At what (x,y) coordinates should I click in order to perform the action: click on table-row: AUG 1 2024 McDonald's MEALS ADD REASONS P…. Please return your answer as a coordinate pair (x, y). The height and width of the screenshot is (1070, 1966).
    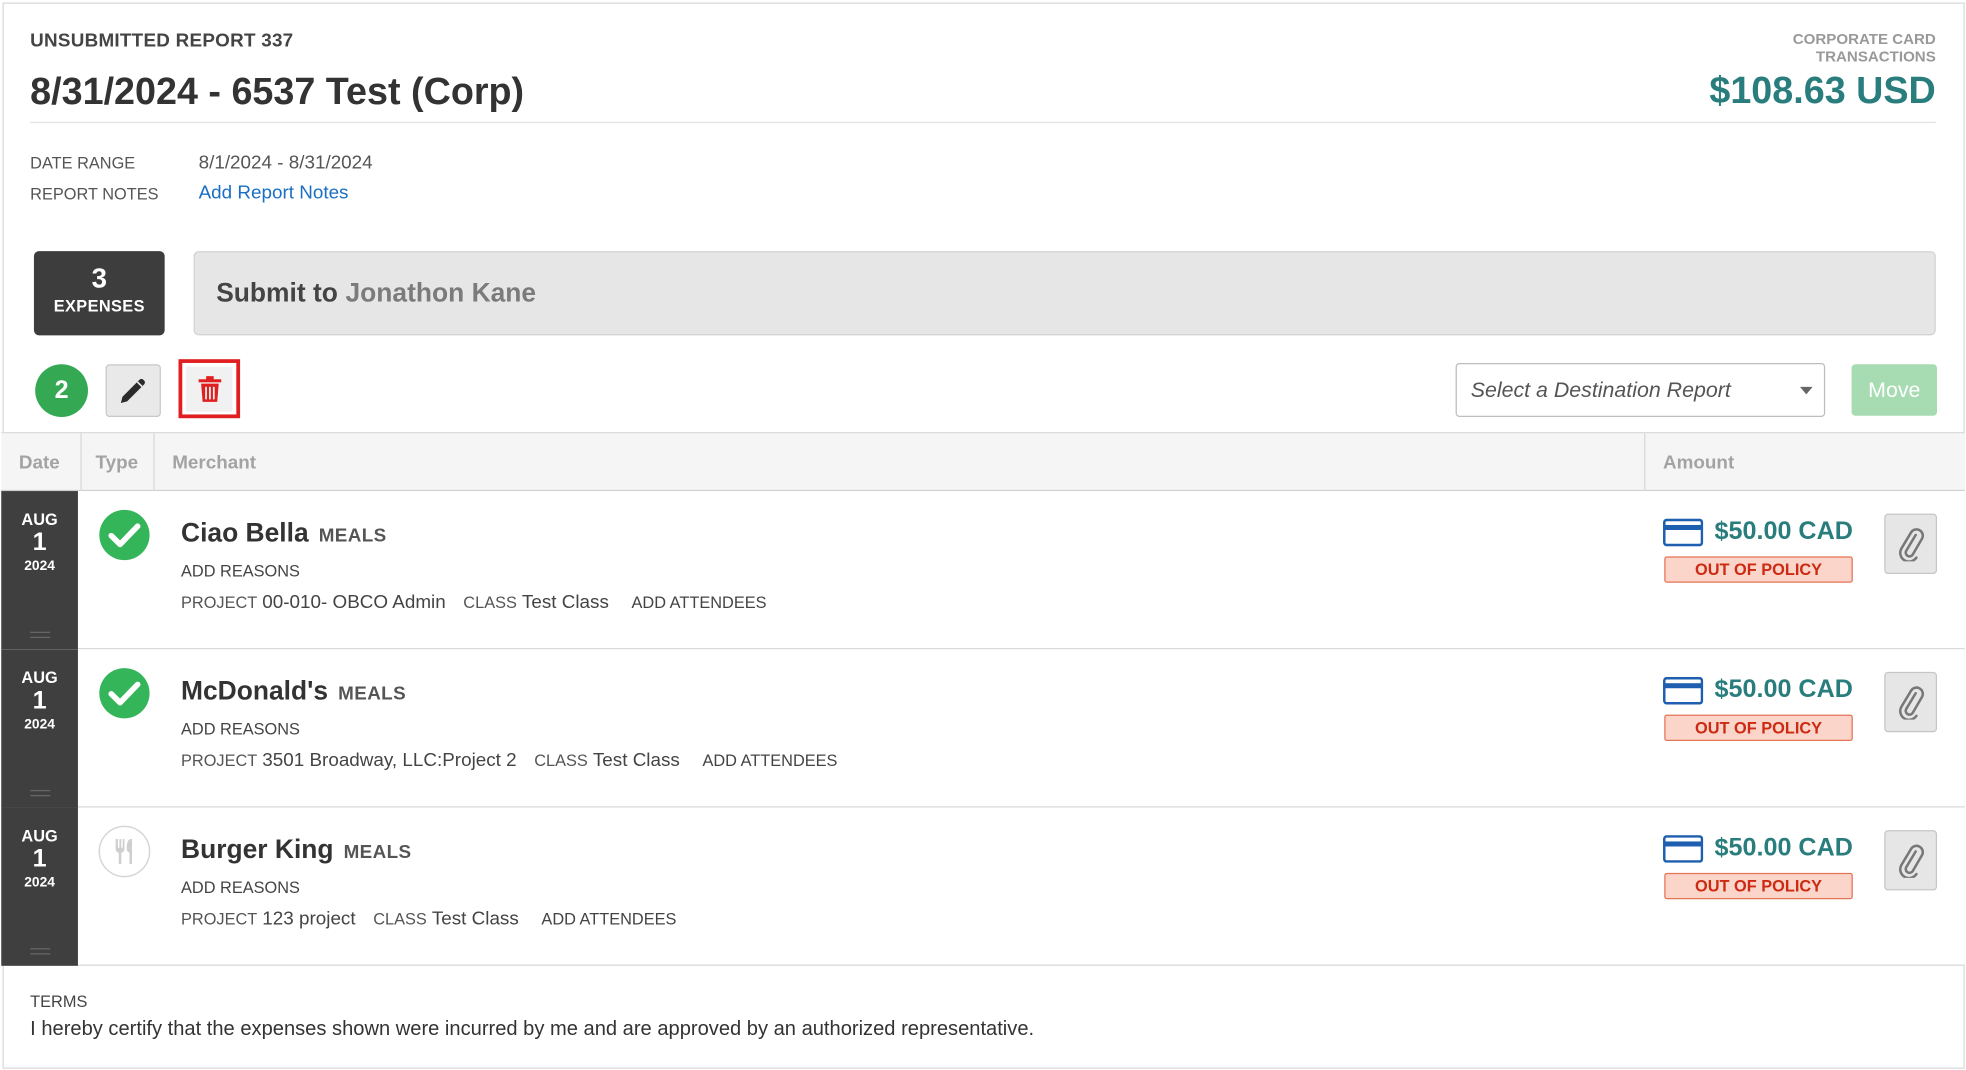
    Looking at the image, I should click on (983, 728).